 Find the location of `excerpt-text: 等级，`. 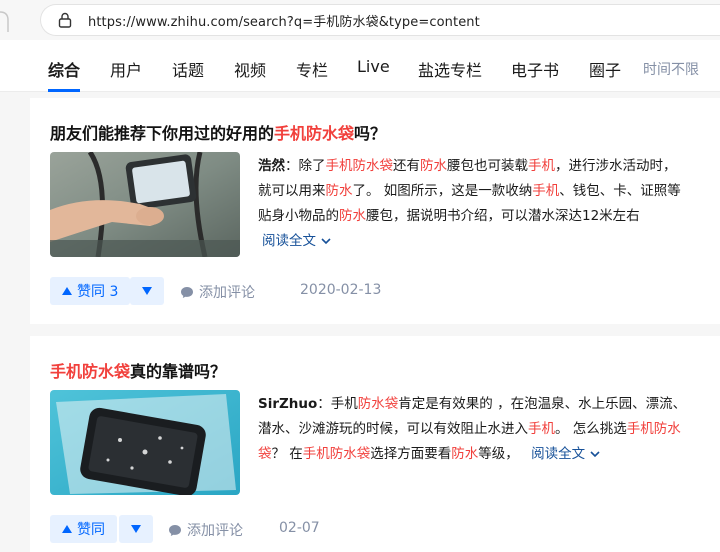

excerpt-text: 等级， is located at coordinates (498, 454).